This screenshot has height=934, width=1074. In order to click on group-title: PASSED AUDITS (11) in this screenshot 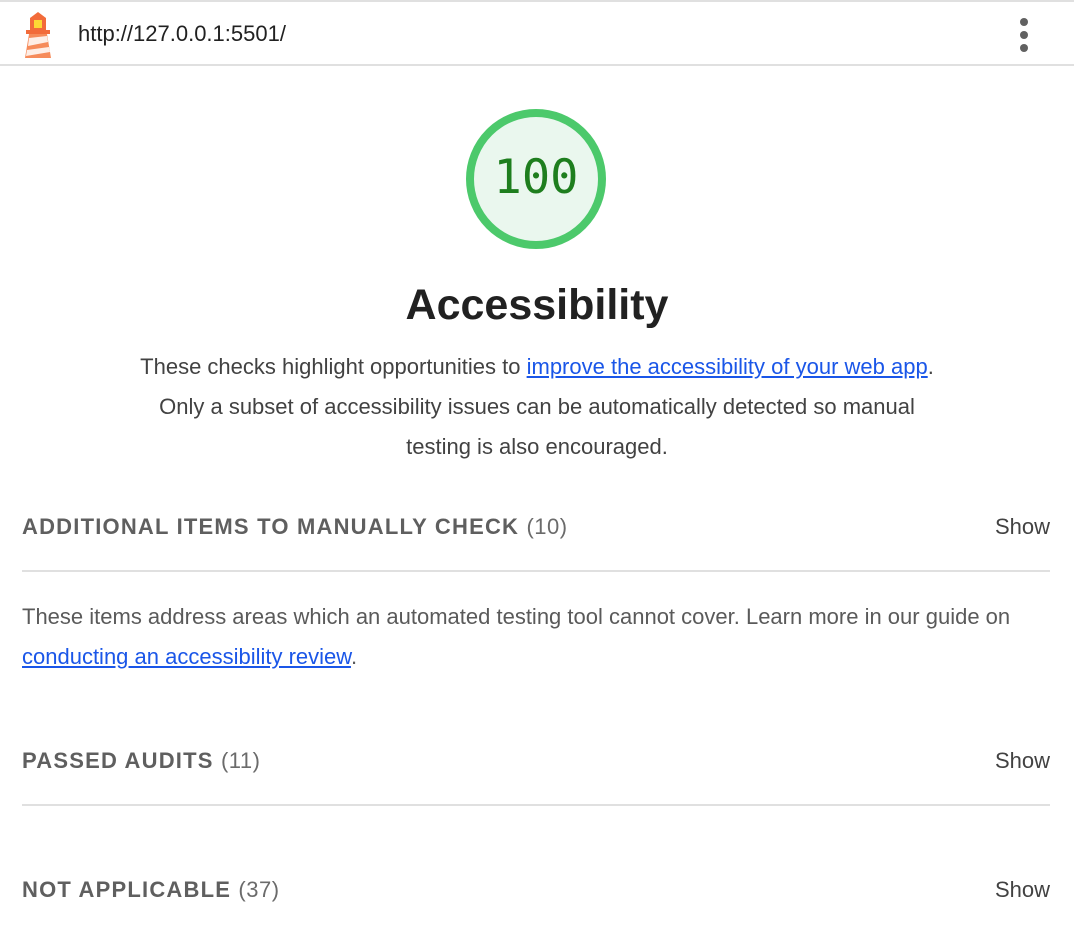, I will do `click(141, 760)`.